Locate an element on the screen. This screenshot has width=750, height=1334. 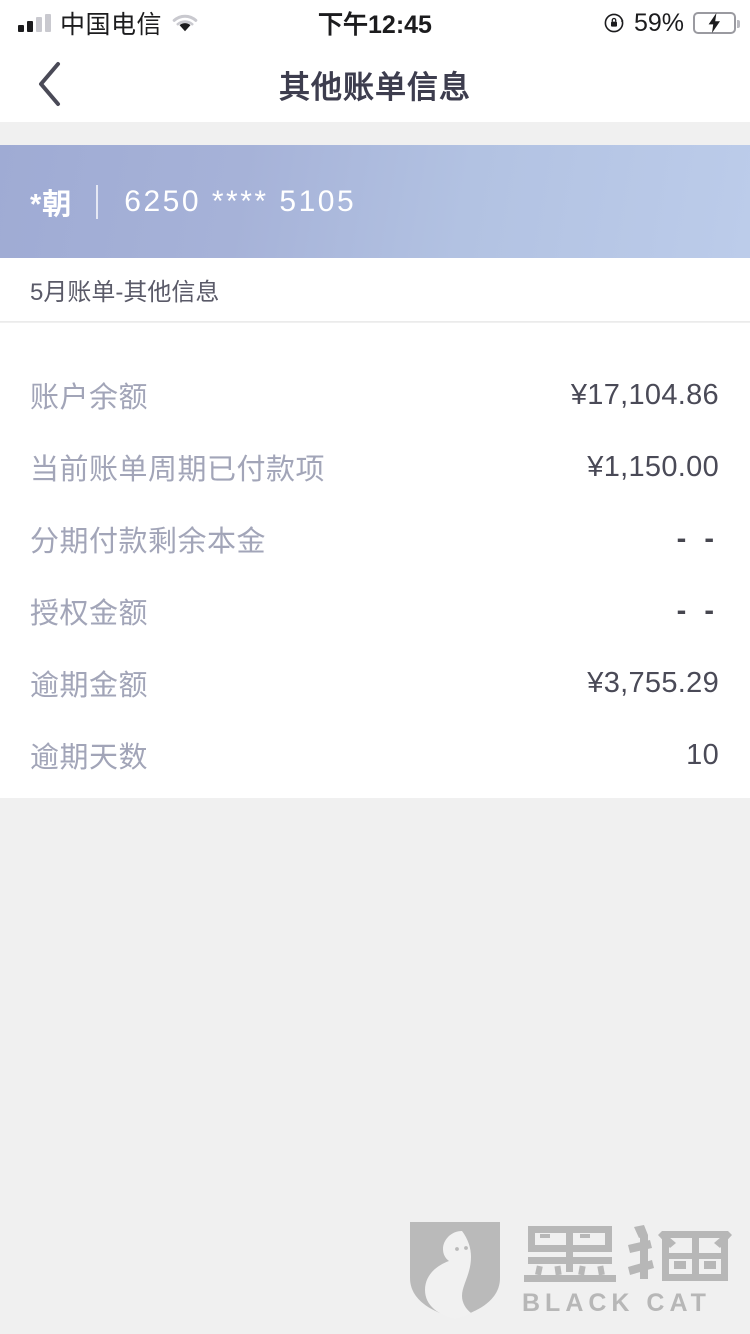
navigation-bar: 其他账单信息 is located at coordinates (375, 84).